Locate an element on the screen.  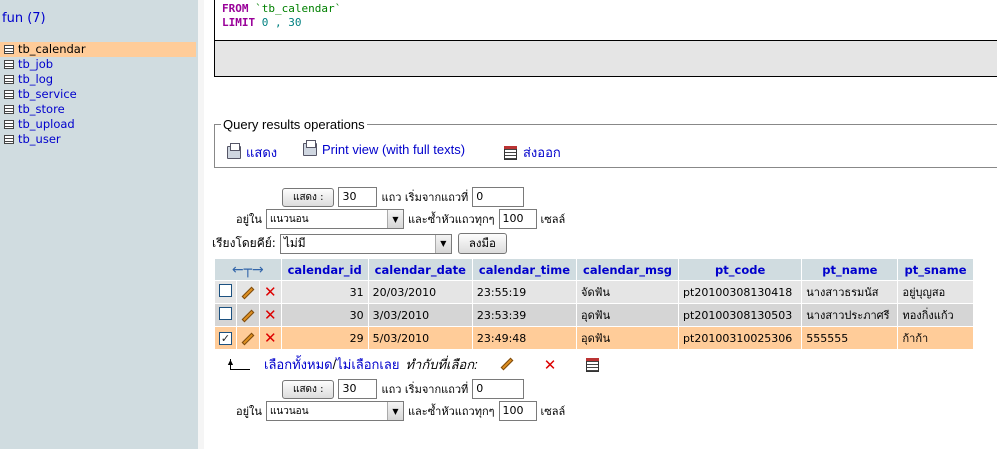
column-header: calendar_time is located at coordinates (524, 269).